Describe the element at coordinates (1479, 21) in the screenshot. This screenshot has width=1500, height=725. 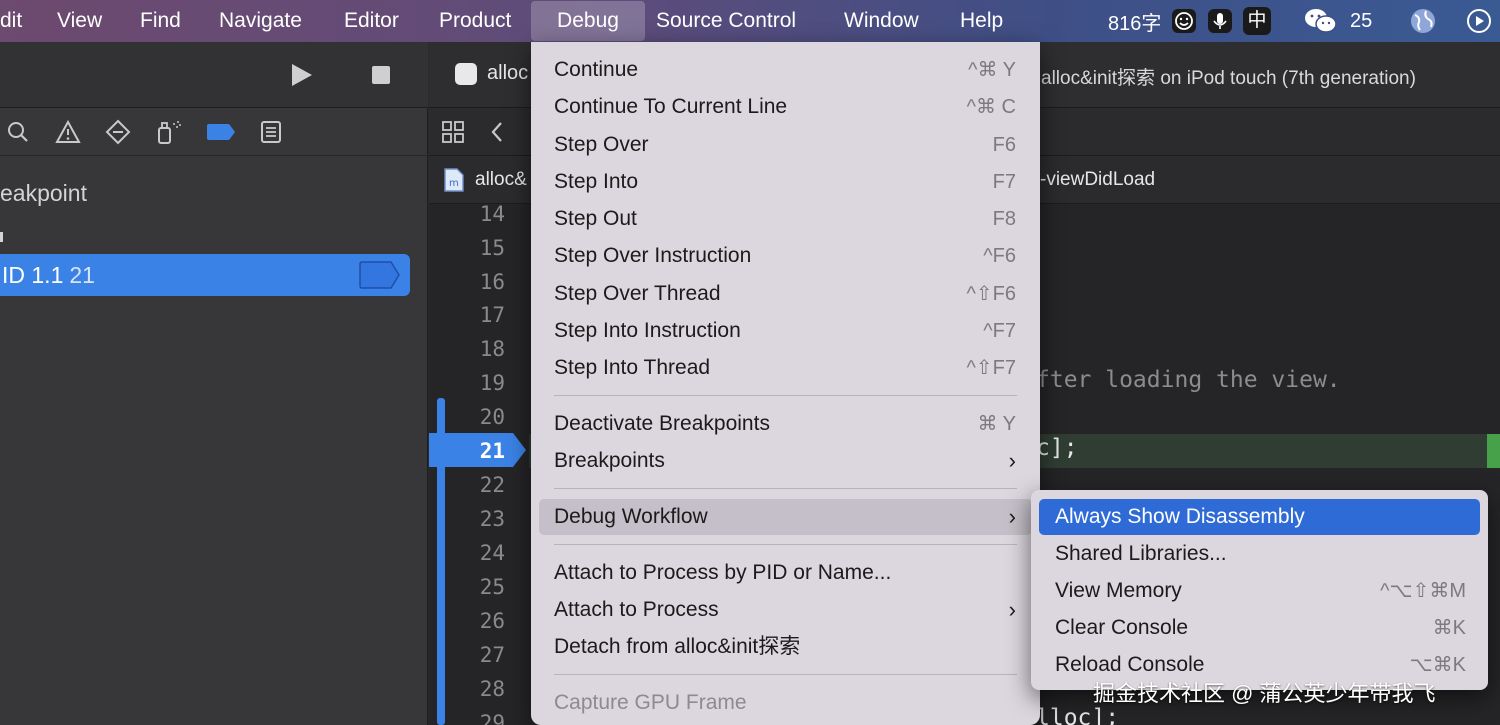
I see `play-circle-icon` at that location.